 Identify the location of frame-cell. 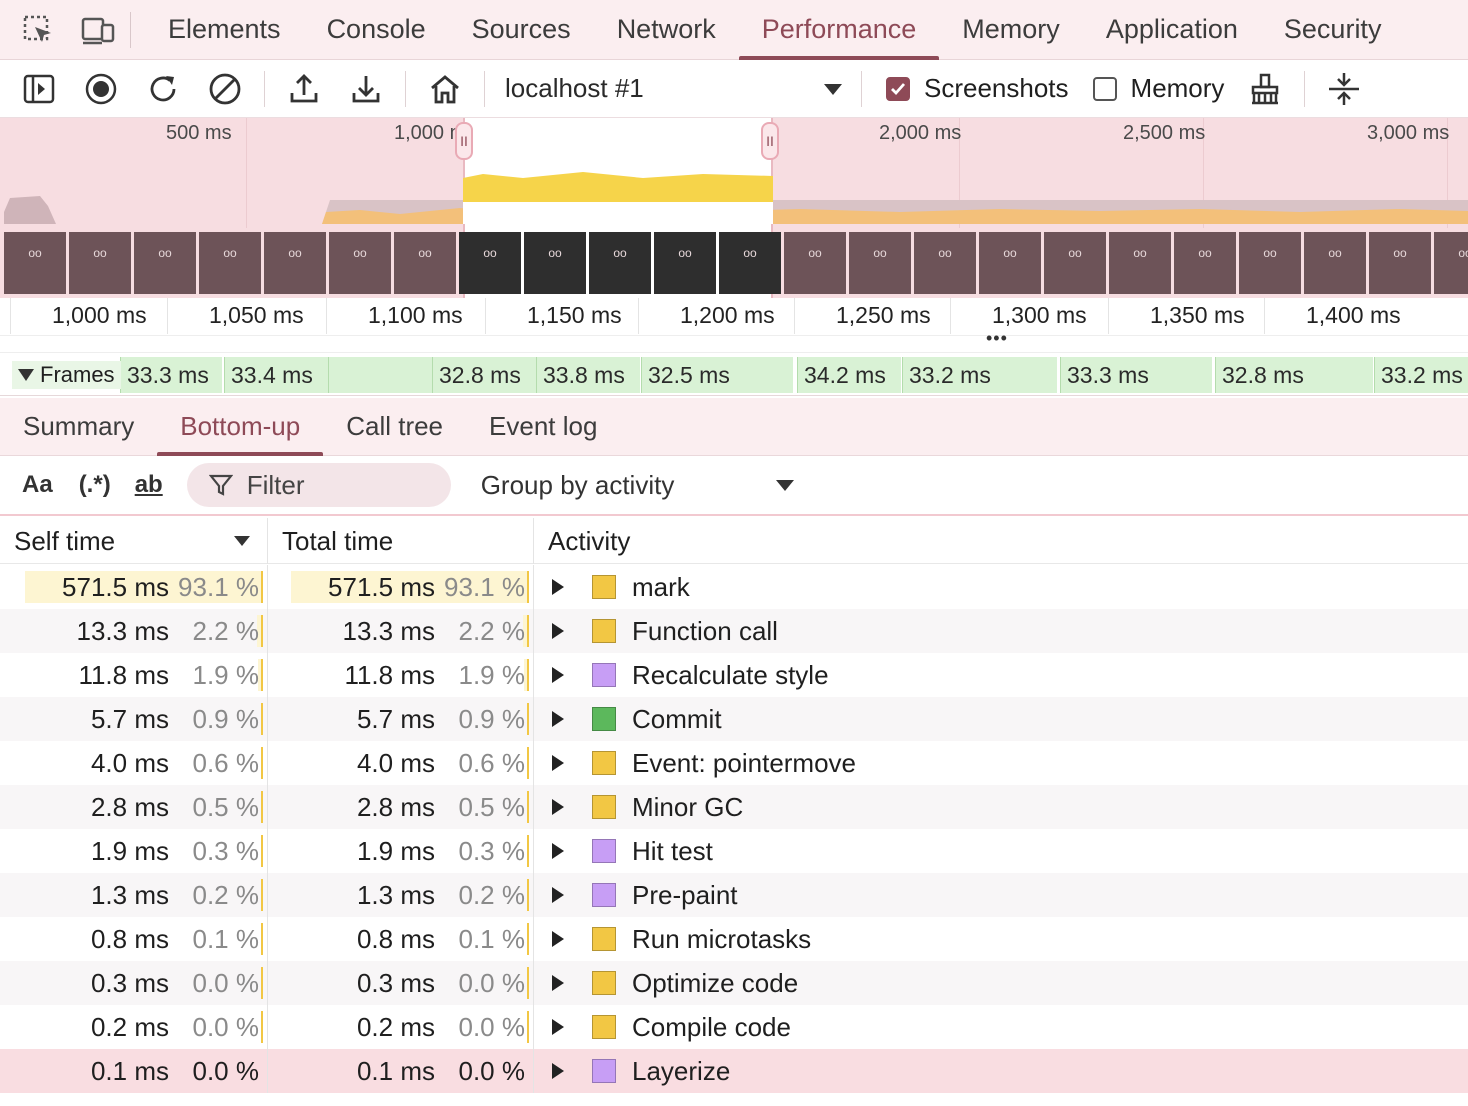
(380, 375).